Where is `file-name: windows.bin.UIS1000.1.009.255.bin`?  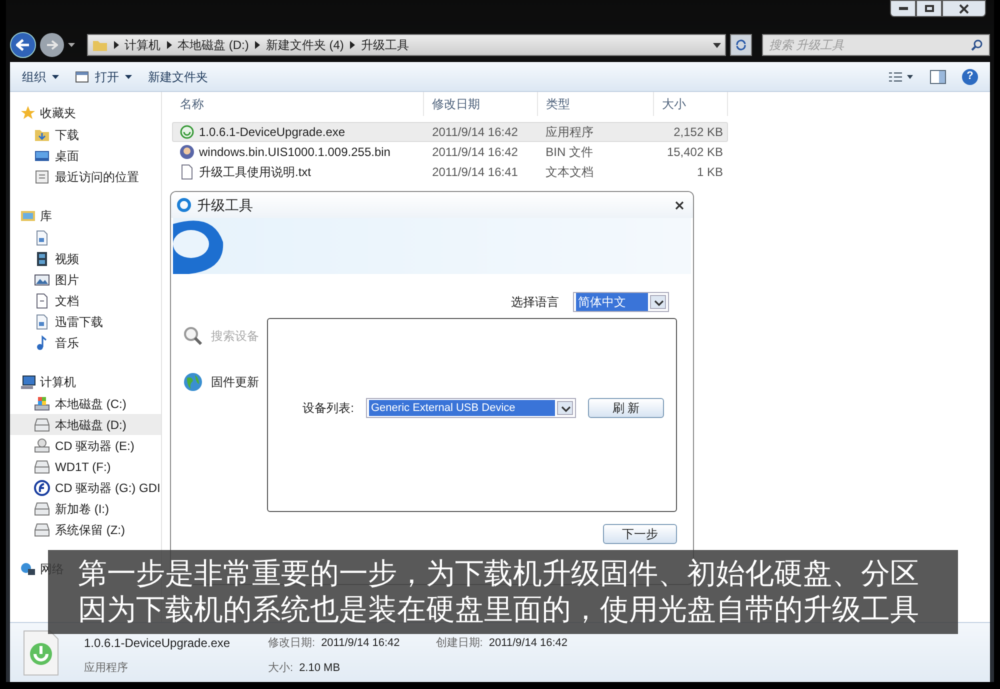
file-name: windows.bin.UIS1000.1.009.255.bin is located at coordinates (294, 152).